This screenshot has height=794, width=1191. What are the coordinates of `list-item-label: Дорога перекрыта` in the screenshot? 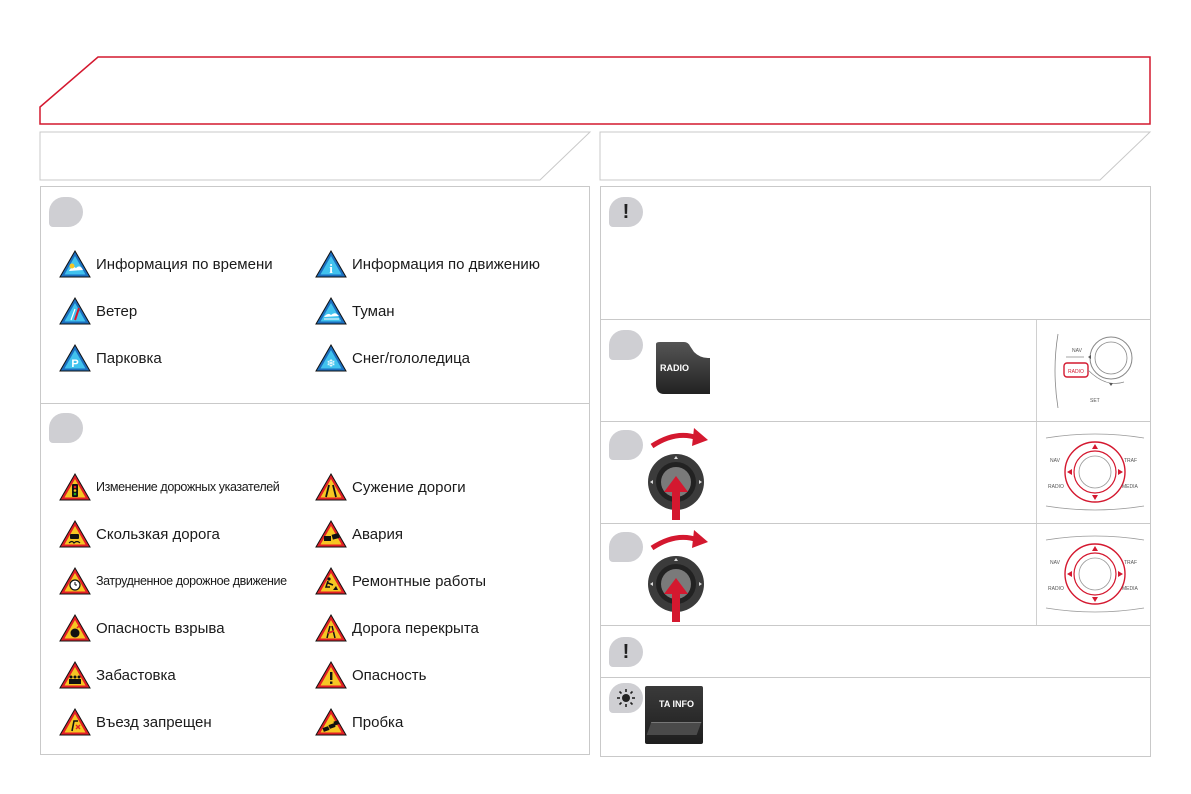 It's located at (415, 628).